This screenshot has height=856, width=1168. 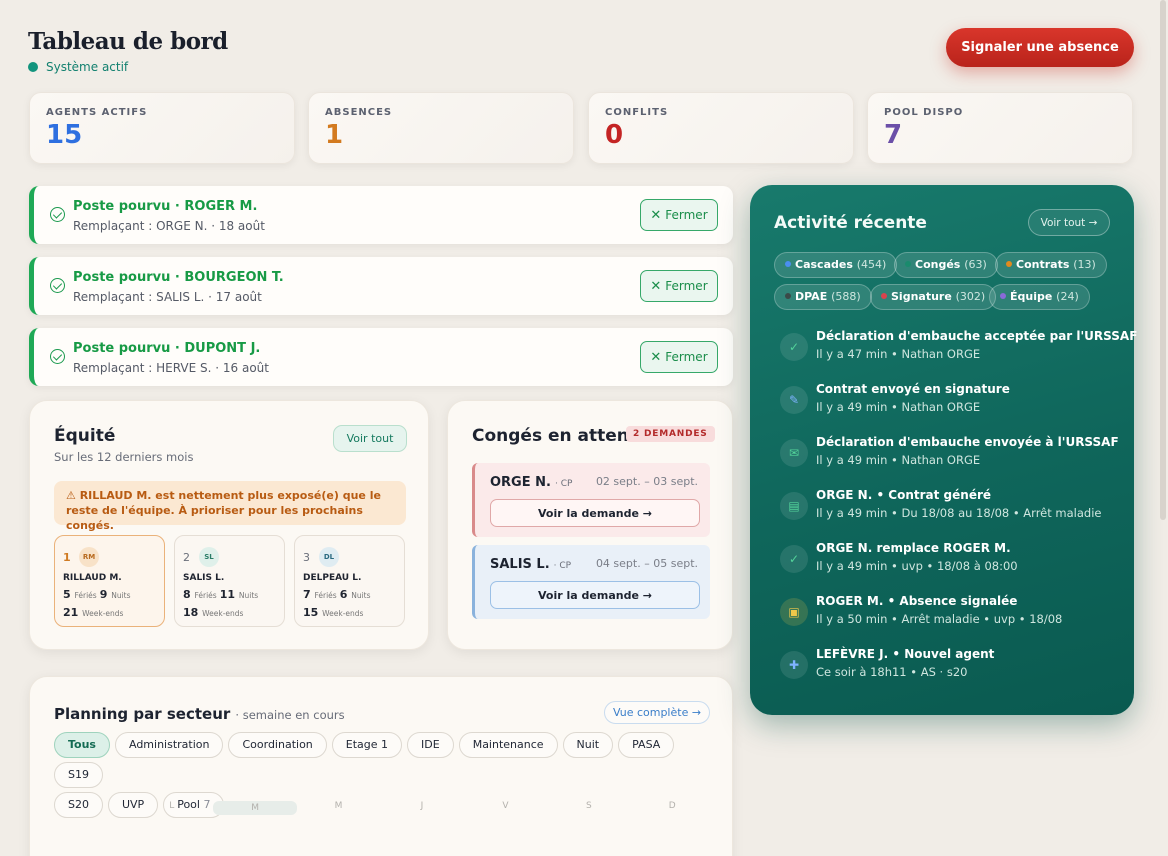 I want to click on day-label: D, so click(x=672, y=806).